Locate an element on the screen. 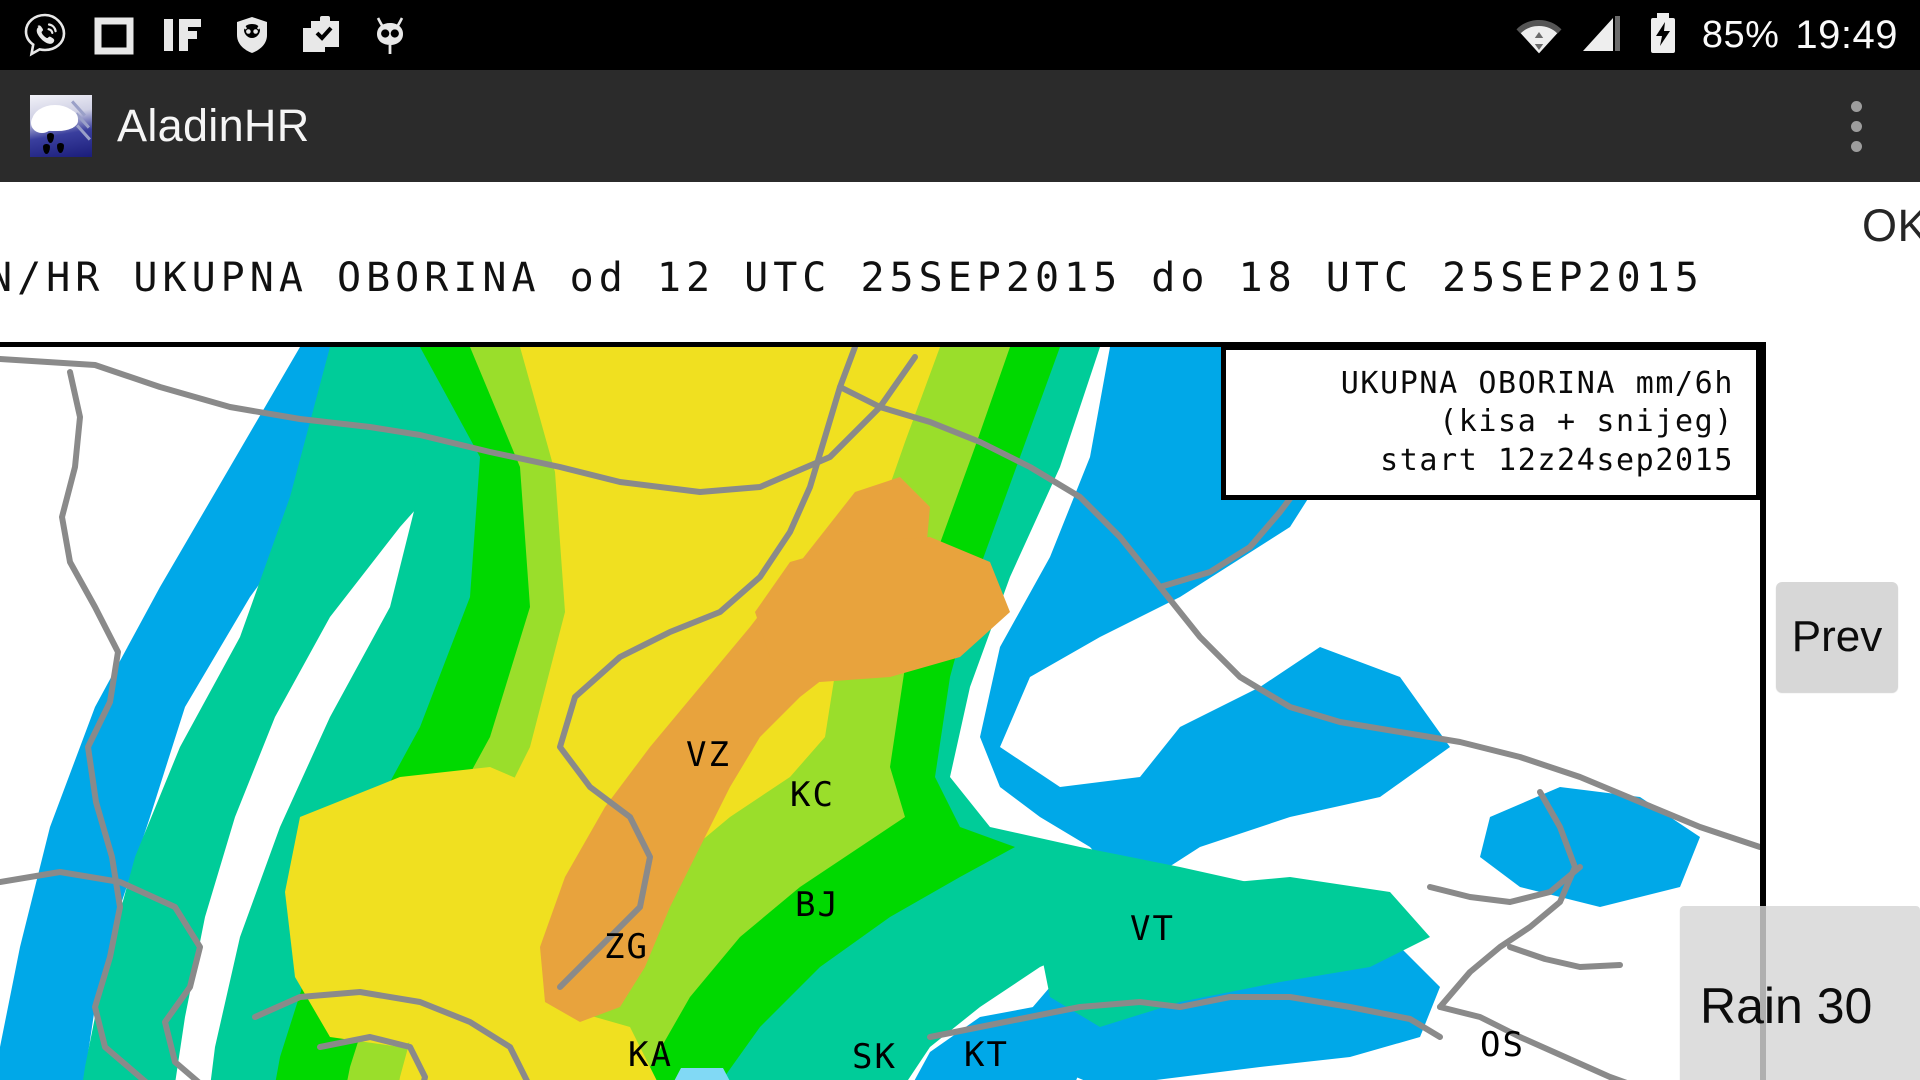  legend-line-2: (kisa + snijeg) is located at coordinates (1586, 422).